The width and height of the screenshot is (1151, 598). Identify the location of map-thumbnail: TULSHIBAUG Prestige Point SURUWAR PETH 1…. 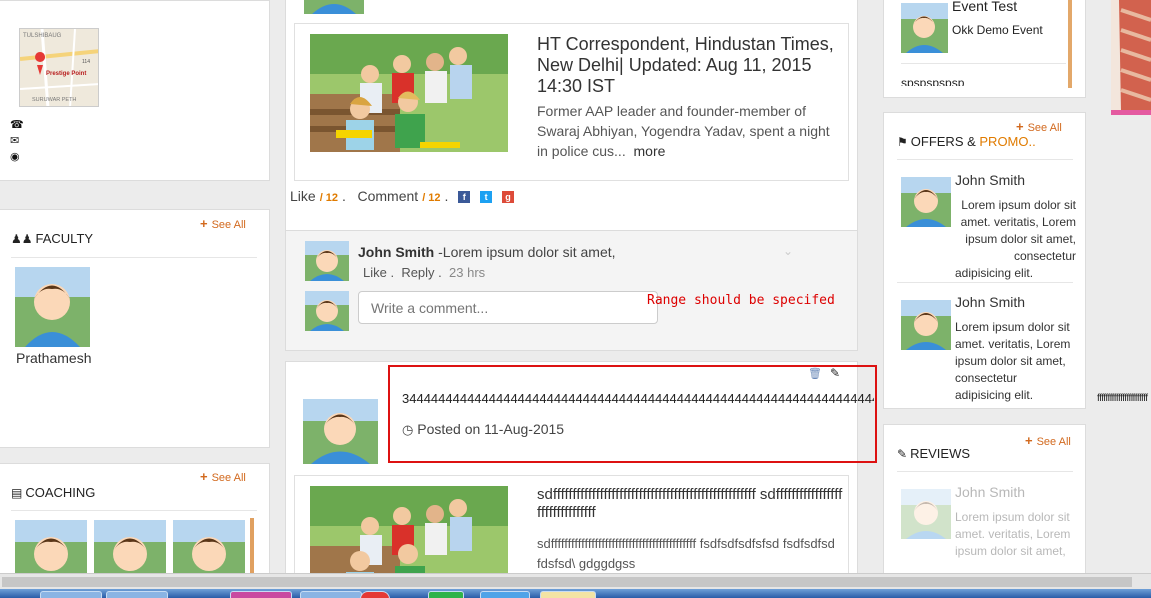
(59, 67).